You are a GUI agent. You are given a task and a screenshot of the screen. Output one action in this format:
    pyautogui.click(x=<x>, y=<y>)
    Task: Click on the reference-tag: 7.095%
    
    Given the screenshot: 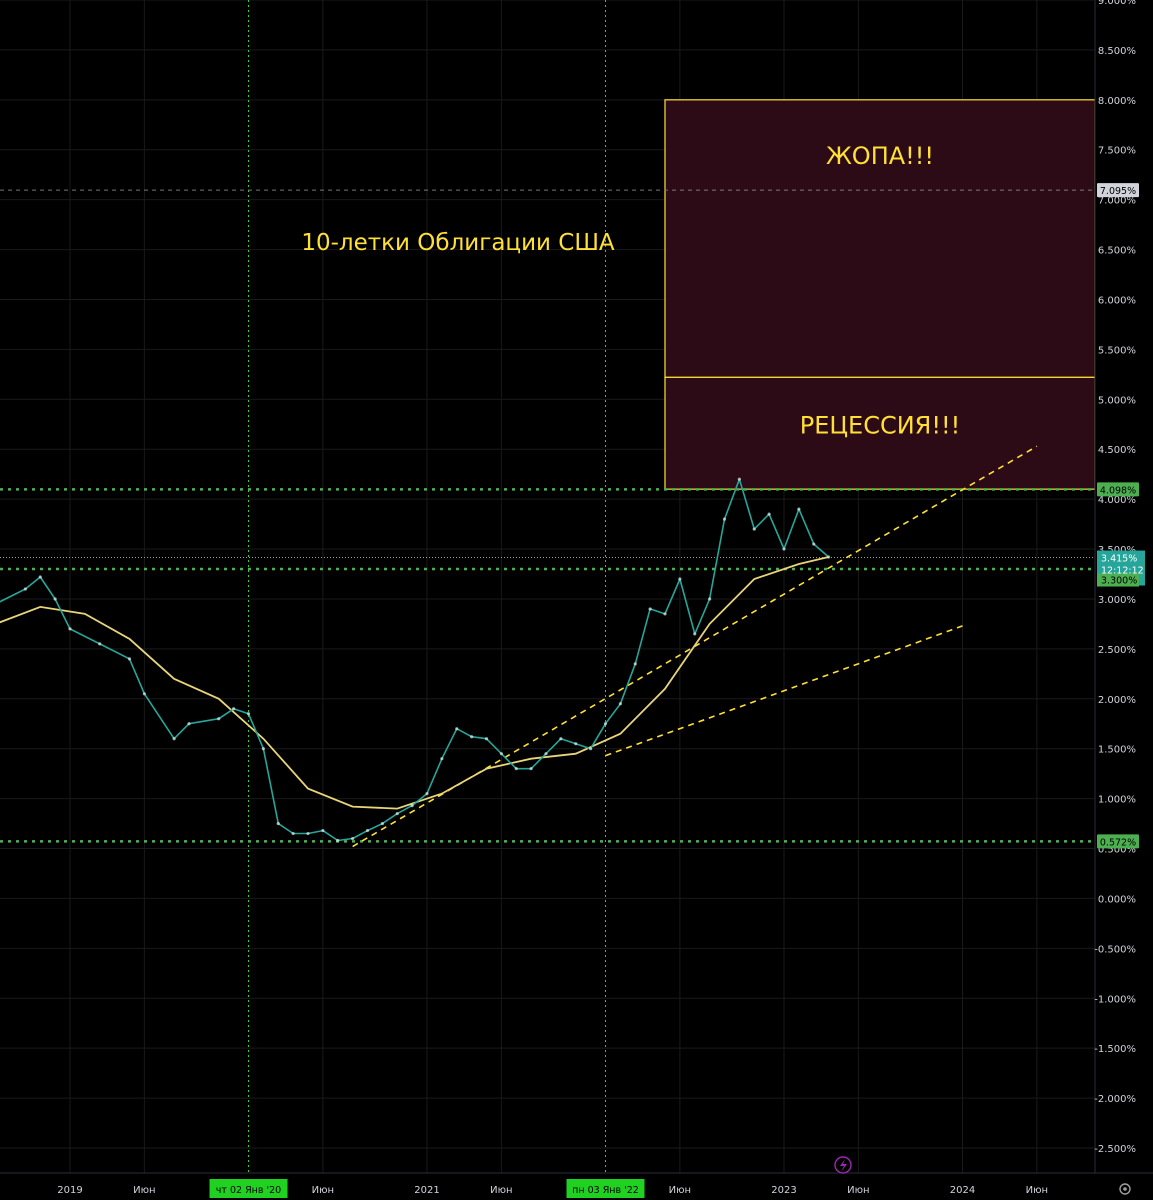 What is the action you would take?
    pyautogui.click(x=1118, y=191)
    